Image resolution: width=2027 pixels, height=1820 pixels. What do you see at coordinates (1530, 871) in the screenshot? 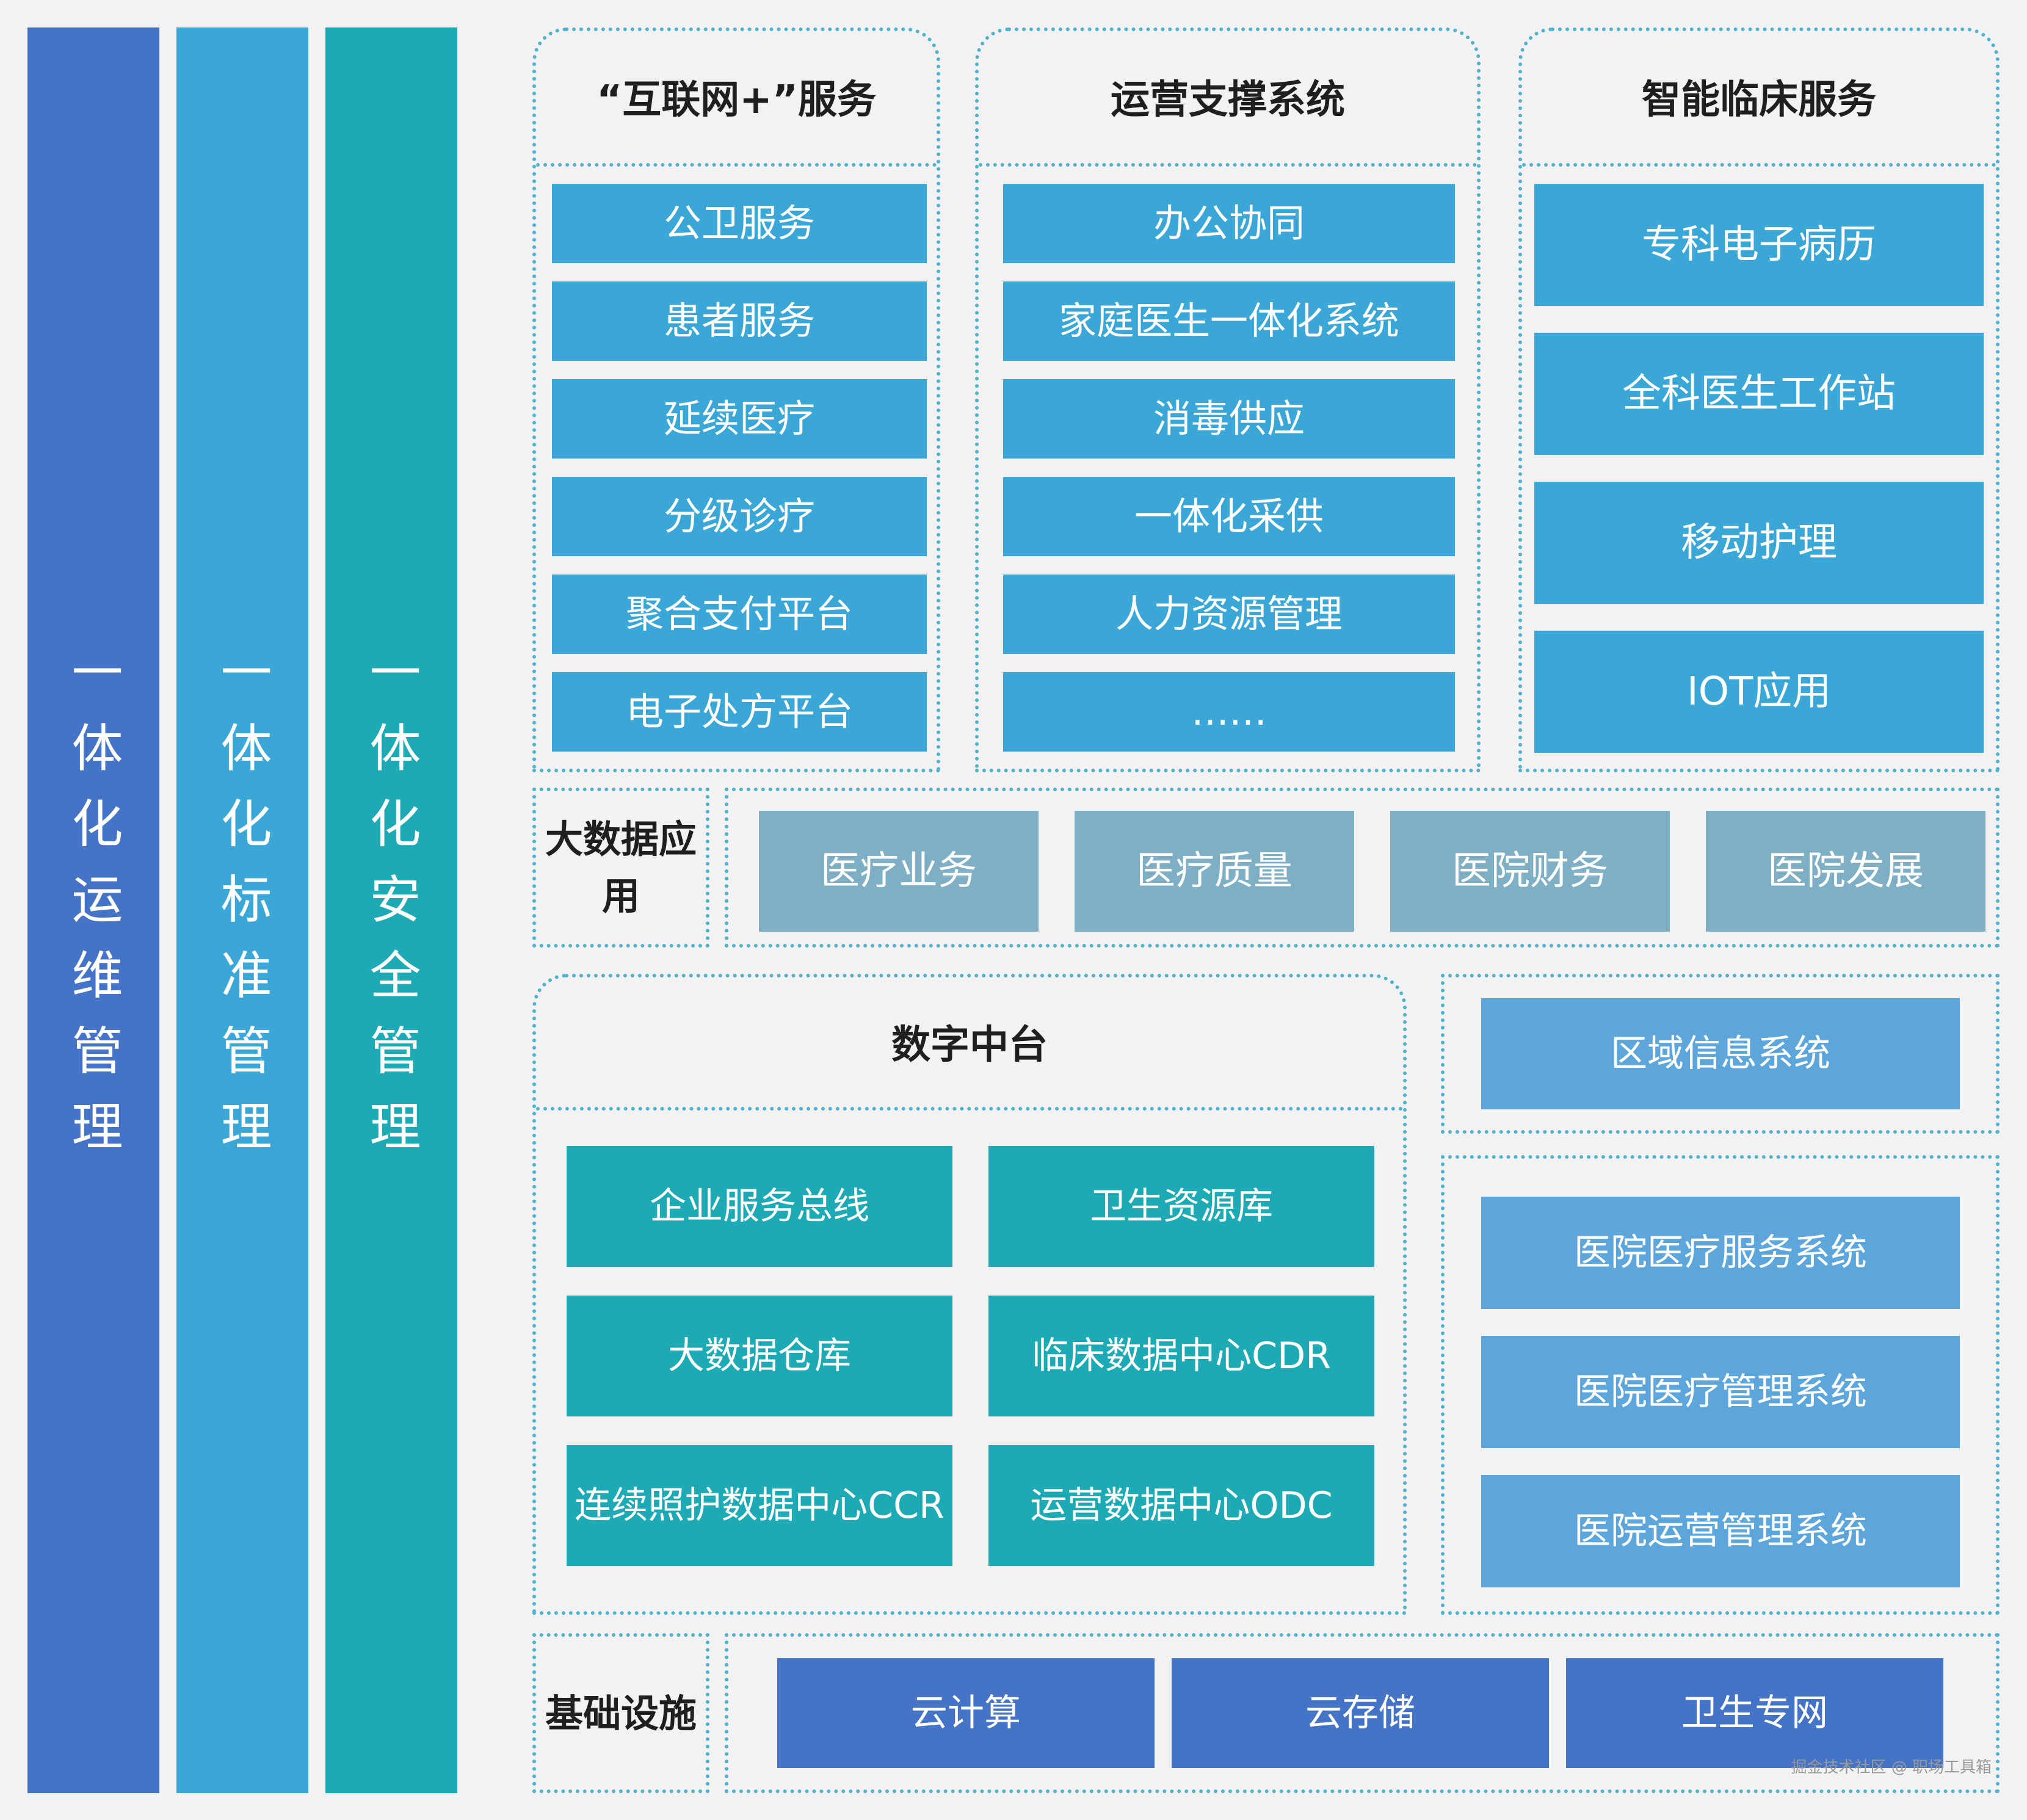
I see `big-data-box: 医院财务` at bounding box center [1530, 871].